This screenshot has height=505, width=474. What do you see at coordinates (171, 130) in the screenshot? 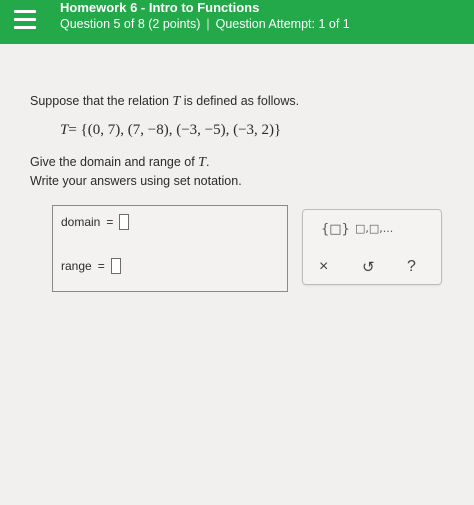
I see `relation-definition: T= {(0, 7), (7, −8), (−3, −5), (−3, 2)}` at bounding box center [171, 130].